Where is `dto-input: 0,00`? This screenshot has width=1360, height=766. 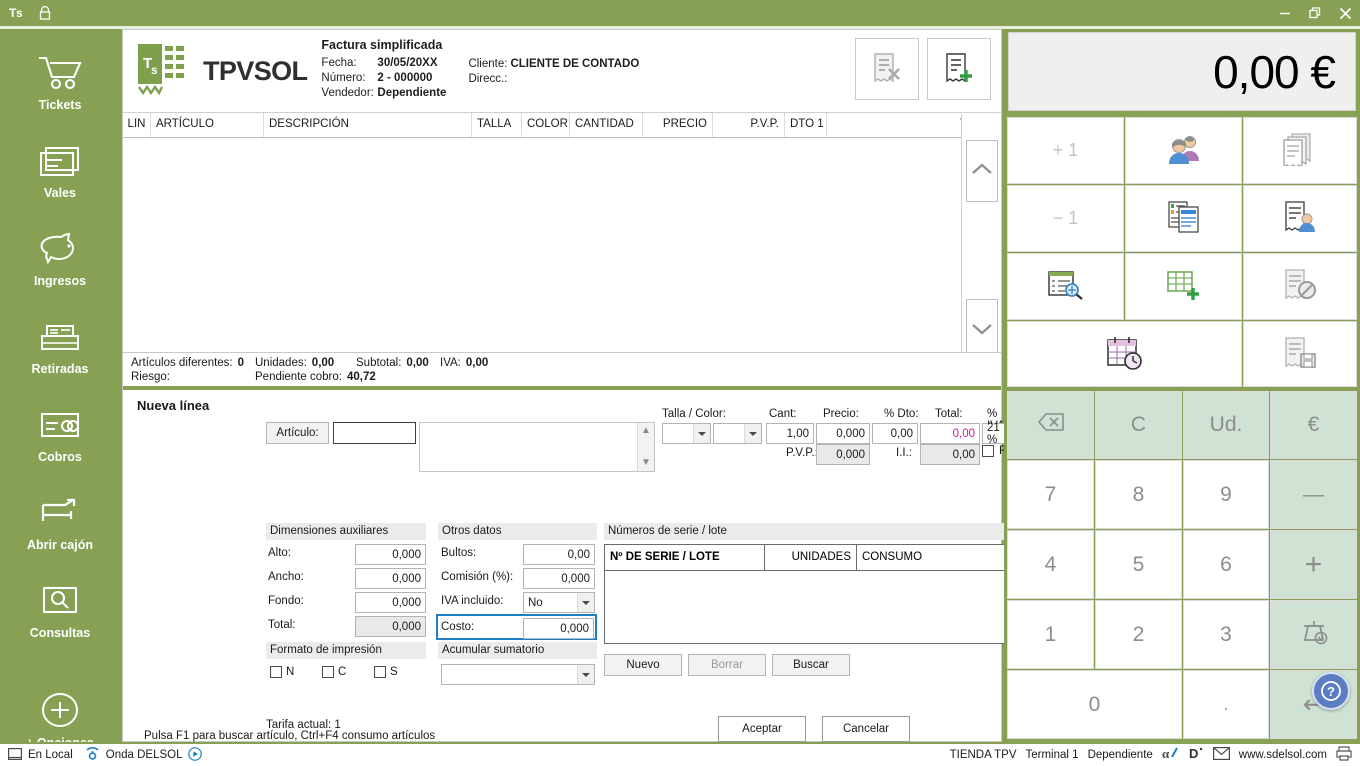 dto-input: 0,00 is located at coordinates (895, 433).